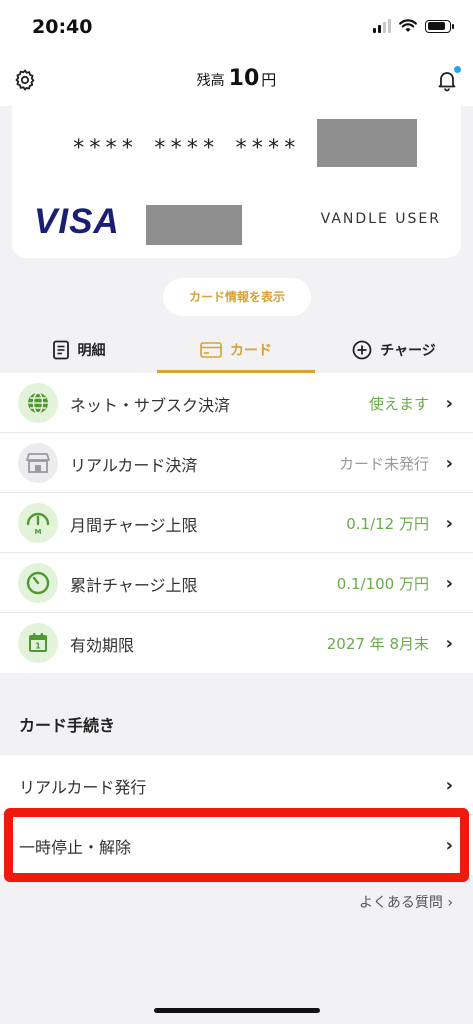 The height and width of the screenshot is (1024, 473). What do you see at coordinates (134, 585) in the screenshot?
I see `row-label: 累計チャージ上限` at bounding box center [134, 585].